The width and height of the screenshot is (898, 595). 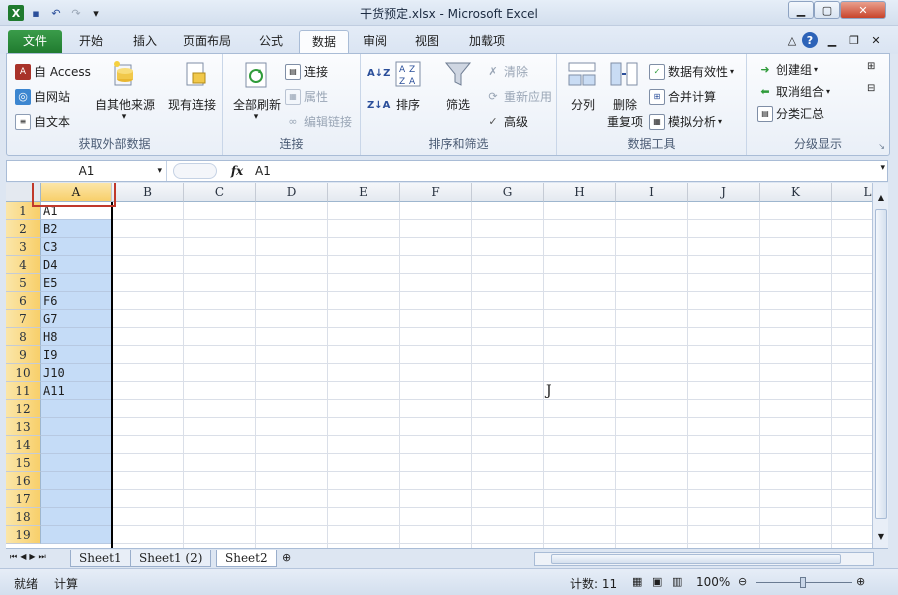 I want to click on minimize-button: ▁, so click(x=801, y=10).